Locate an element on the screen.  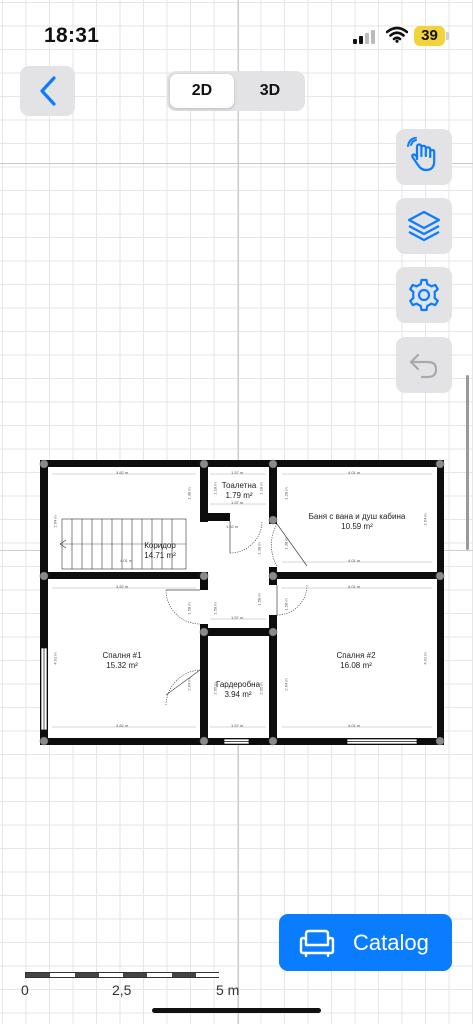
room-label-bedroom2: Спалня #2 16.08 m² is located at coordinates (356, 661).